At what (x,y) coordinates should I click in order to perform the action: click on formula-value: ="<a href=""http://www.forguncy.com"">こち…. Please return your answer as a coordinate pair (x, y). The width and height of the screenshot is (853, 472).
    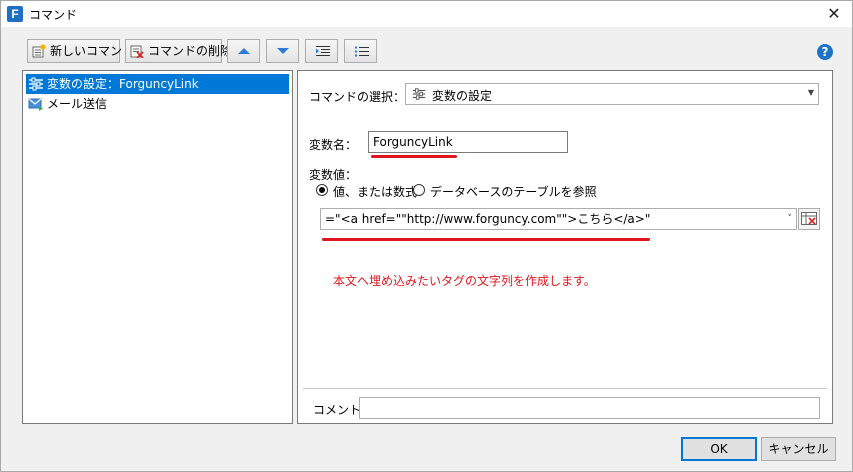
    Looking at the image, I should click on (488, 219).